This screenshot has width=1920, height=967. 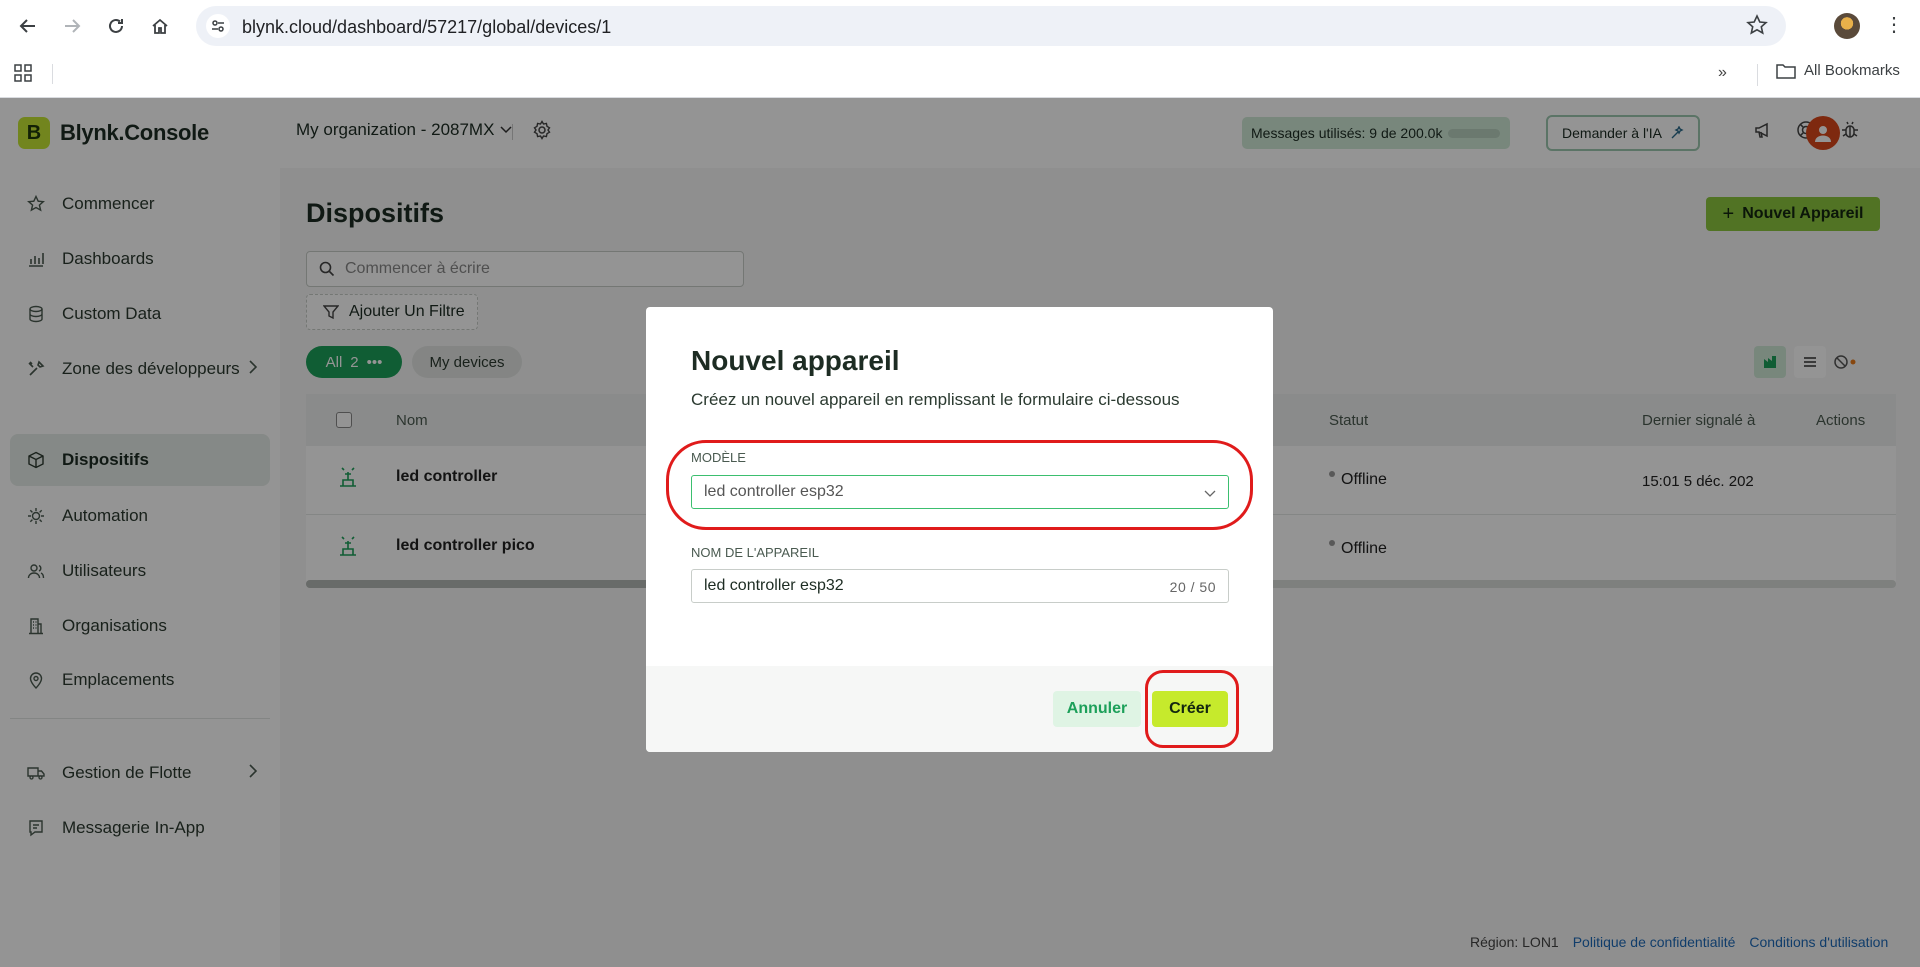 What do you see at coordinates (218, 26) in the screenshot?
I see `site-settings-icon` at bounding box center [218, 26].